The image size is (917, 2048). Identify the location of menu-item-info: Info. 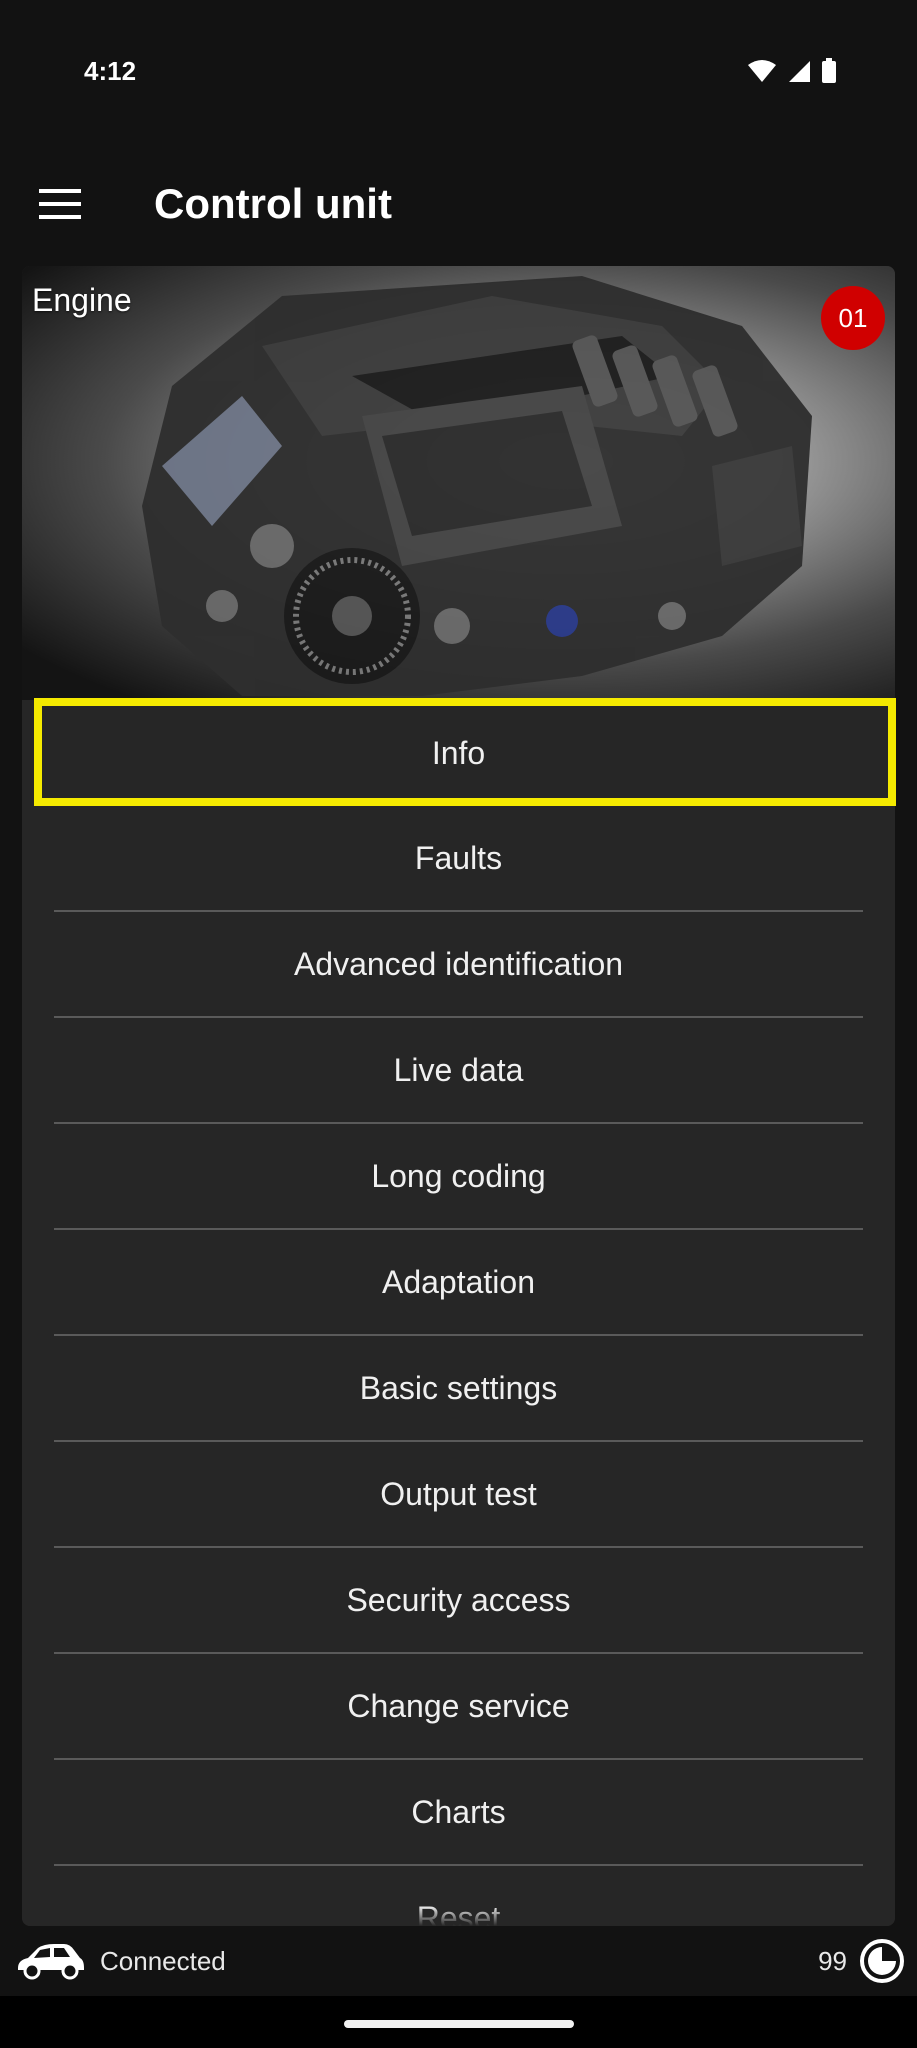
(458, 753).